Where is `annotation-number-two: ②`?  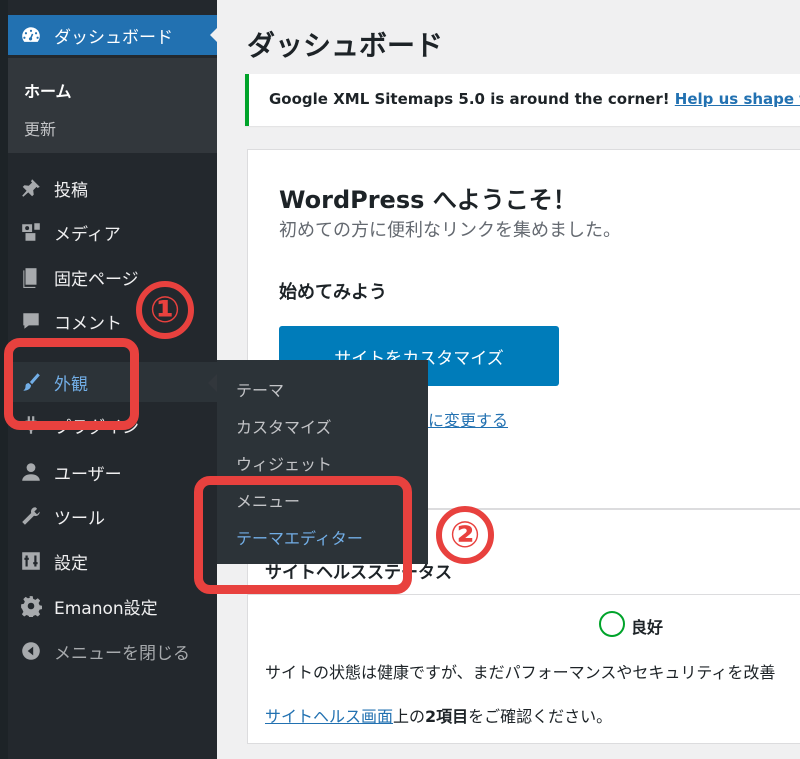
annotation-number-two: ② is located at coordinates (465, 535).